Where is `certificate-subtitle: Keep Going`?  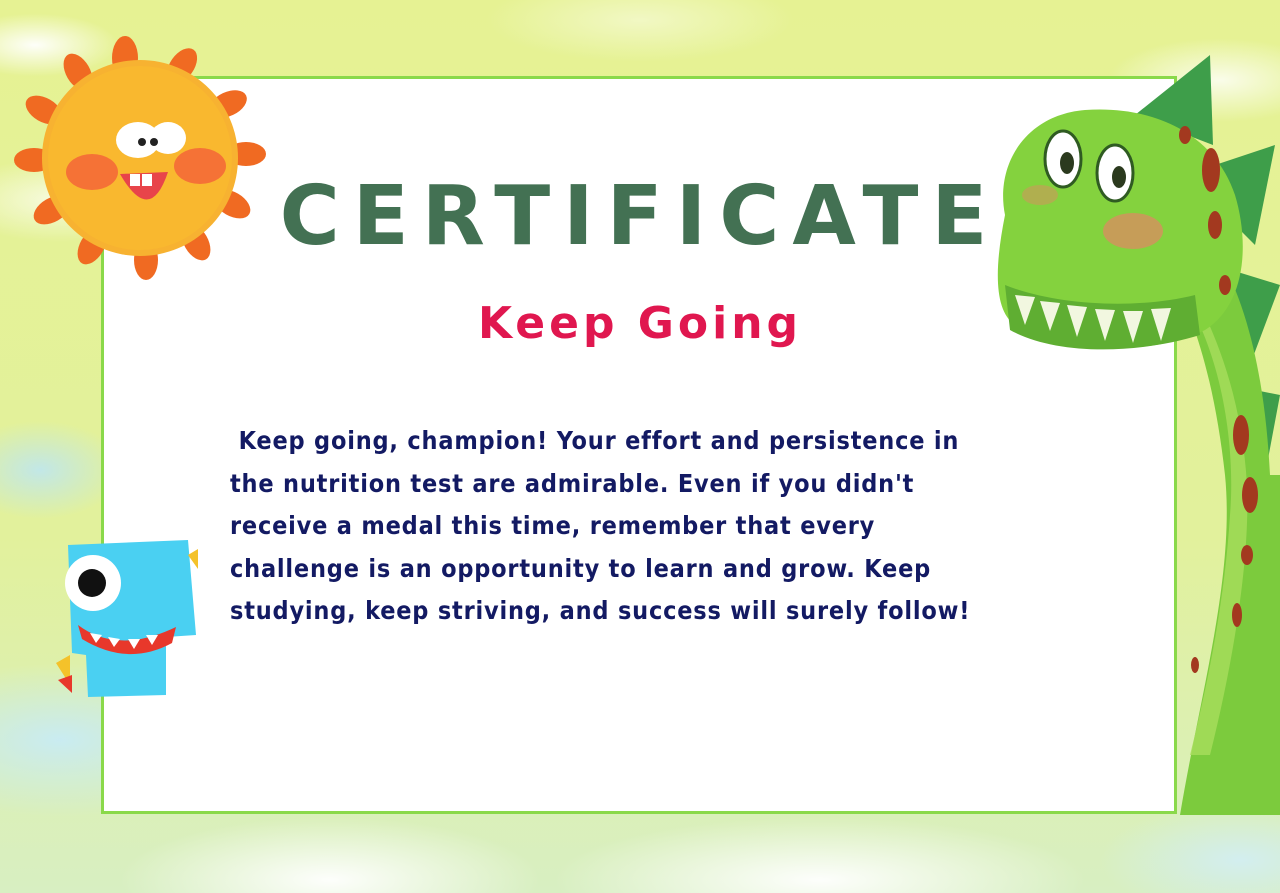
certificate-subtitle: Keep Going is located at coordinates (640, 323).